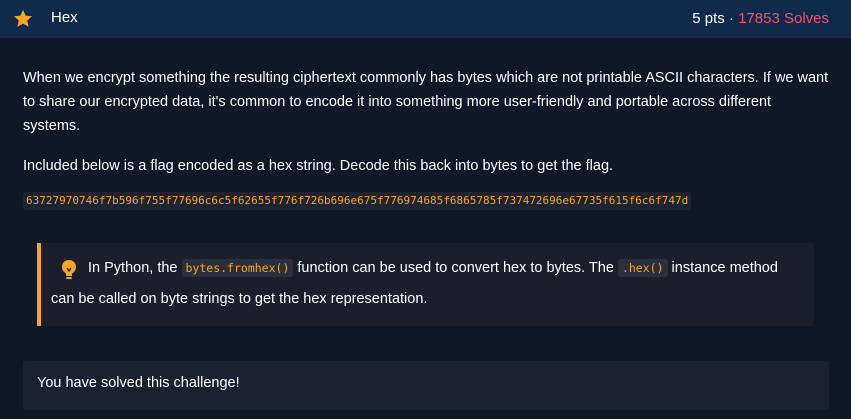 This screenshot has height=419, width=851. I want to click on challenge-meta: 5 pts · 17853 Solves, so click(760, 18).